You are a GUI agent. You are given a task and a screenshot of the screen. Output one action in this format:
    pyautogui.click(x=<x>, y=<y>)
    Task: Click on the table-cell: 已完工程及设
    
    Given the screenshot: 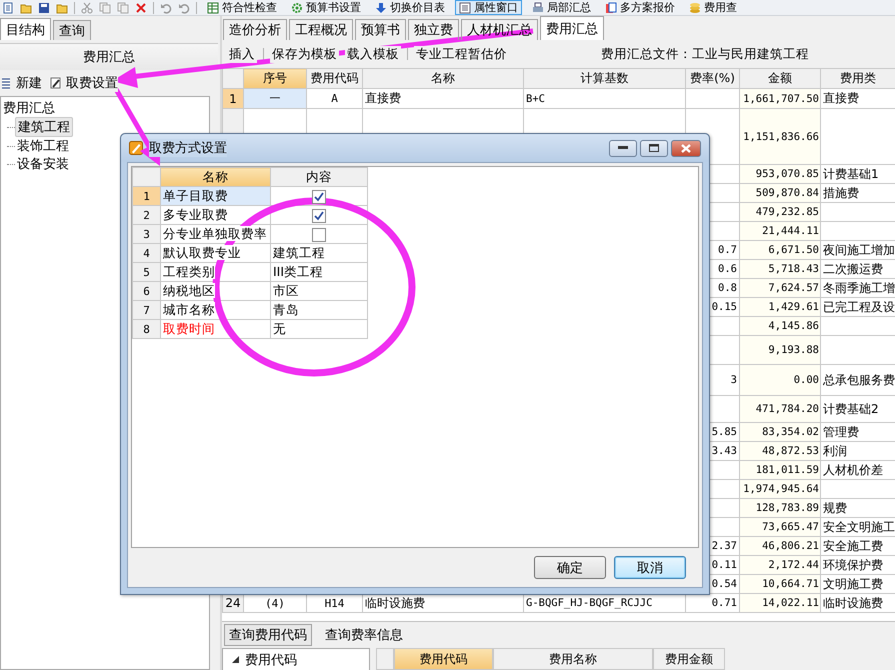 What is the action you would take?
    pyautogui.click(x=857, y=307)
    